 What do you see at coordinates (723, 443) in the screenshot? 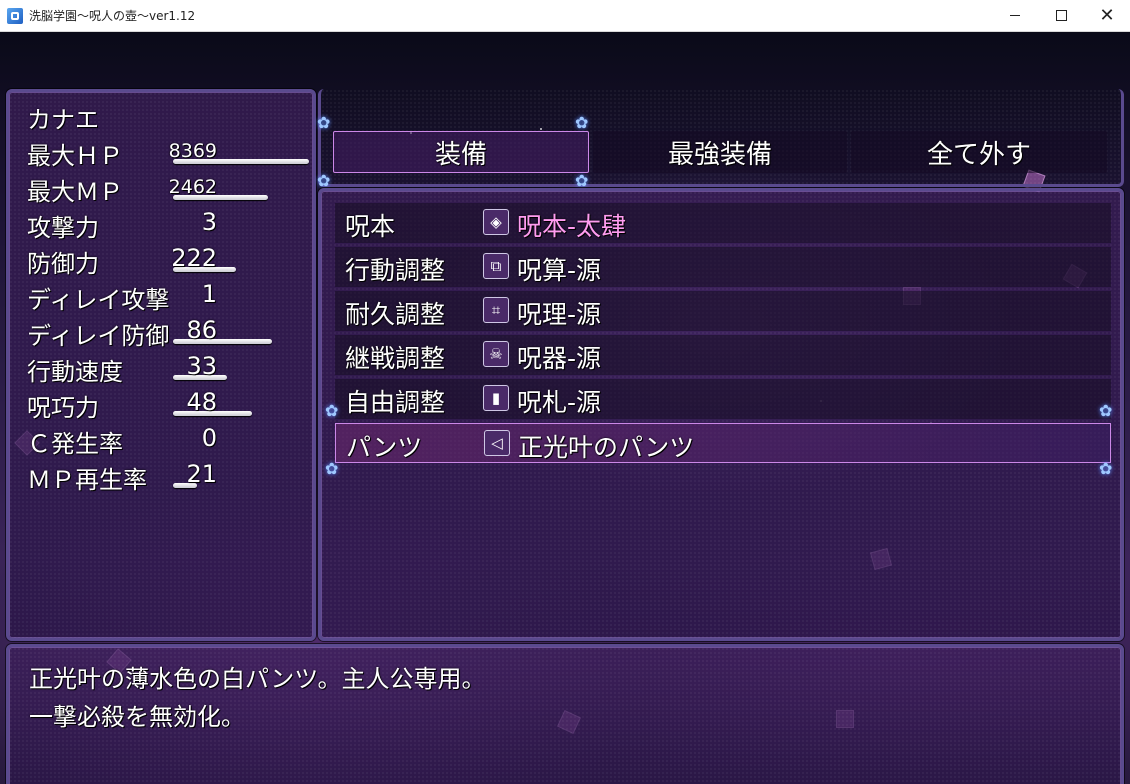
I see `equipment-slot-row: パンツ ◁ 正光叶のパンツ` at bounding box center [723, 443].